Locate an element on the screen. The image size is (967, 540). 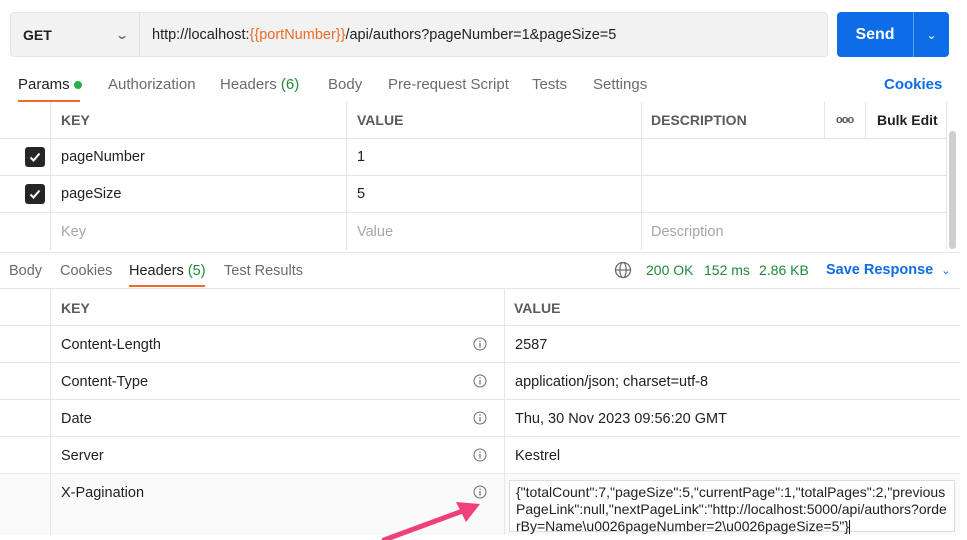
annotation-arrow-icon is located at coordinates (430, 521).